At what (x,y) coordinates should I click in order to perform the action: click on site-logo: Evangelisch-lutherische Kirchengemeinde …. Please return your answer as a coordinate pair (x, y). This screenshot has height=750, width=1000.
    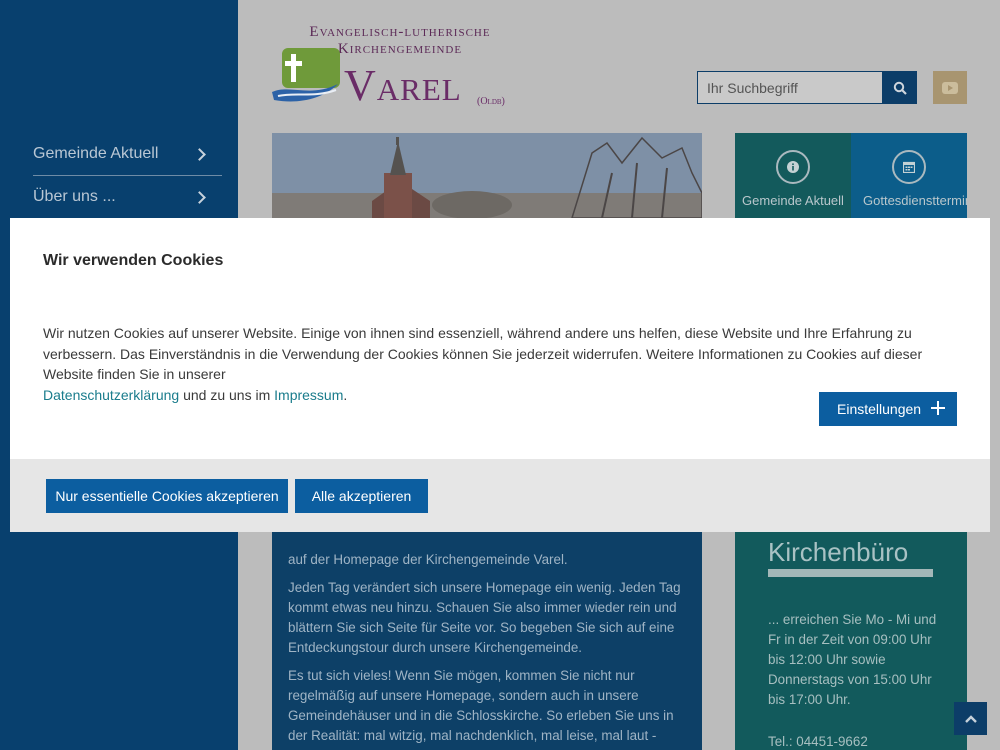
    Looking at the image, I should click on (397, 68).